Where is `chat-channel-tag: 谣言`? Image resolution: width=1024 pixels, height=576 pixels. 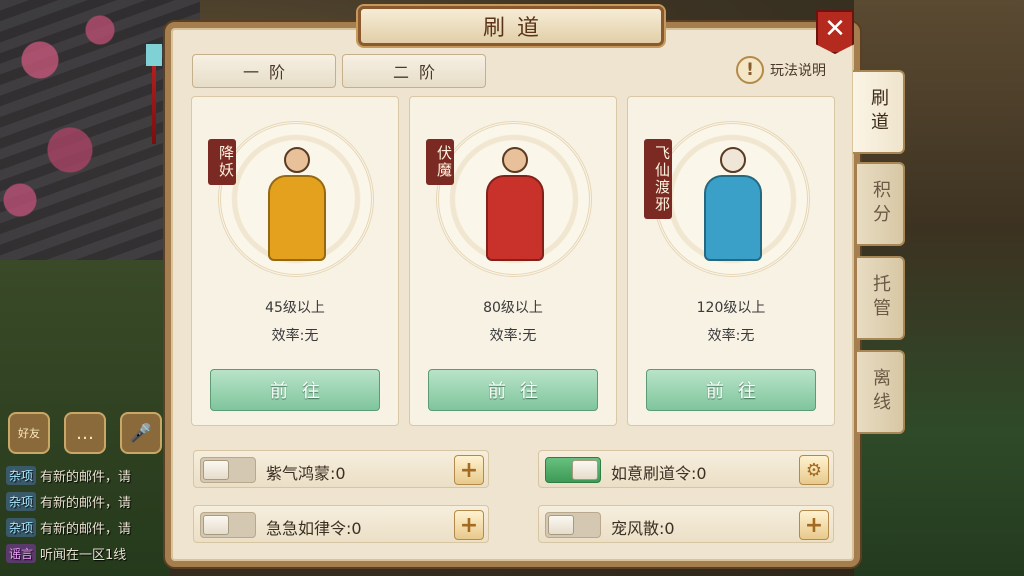 chat-channel-tag: 谣言 is located at coordinates (21, 553).